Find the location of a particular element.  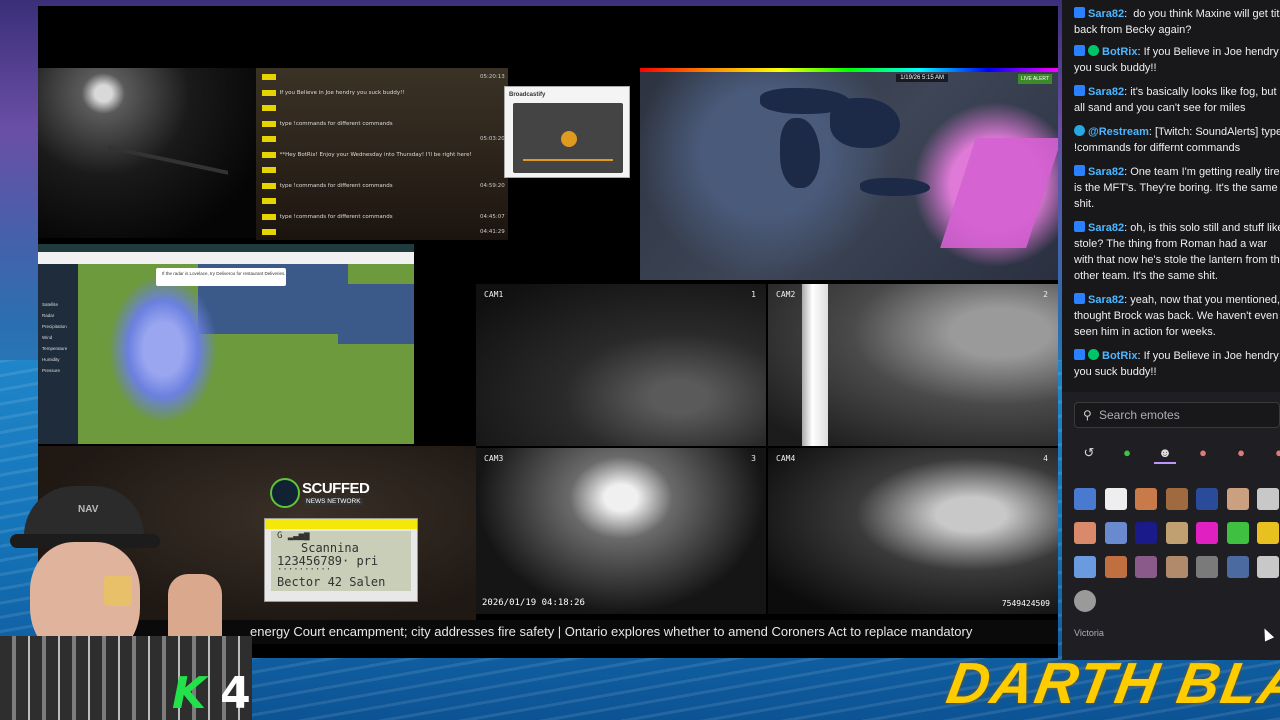

kick-logo: K is located at coordinates (189, 693).